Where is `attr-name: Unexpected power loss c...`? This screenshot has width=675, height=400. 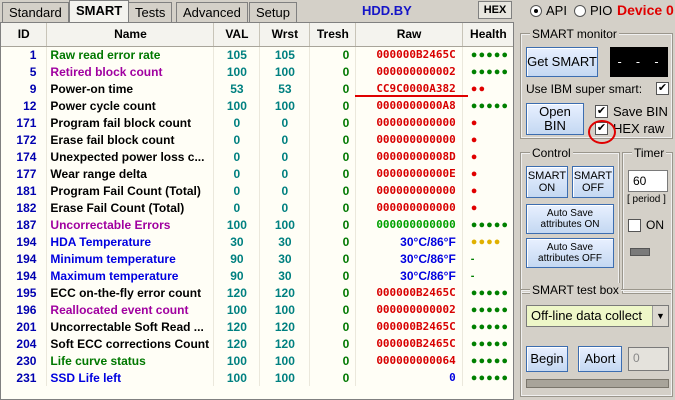 attr-name: Unexpected power loss c... is located at coordinates (130, 156).